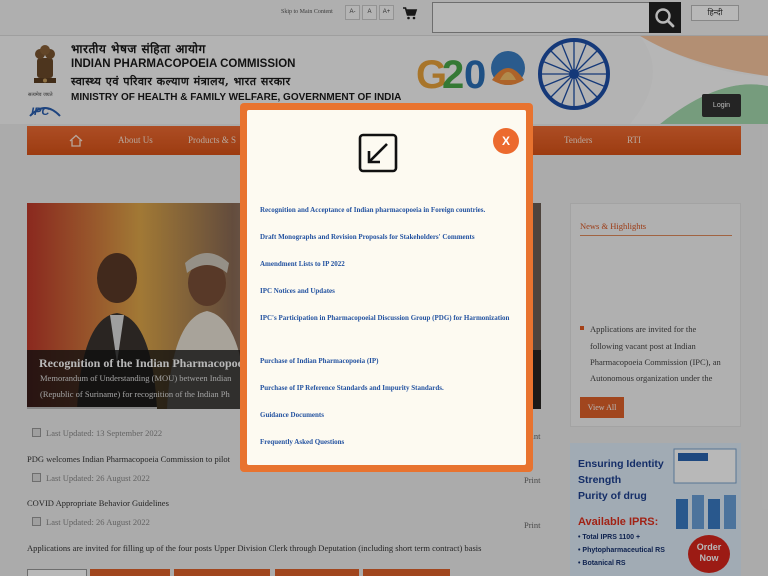  Describe the element at coordinates (386, 415) in the screenshot. I see `modal-link: Guidance Documents` at that location.